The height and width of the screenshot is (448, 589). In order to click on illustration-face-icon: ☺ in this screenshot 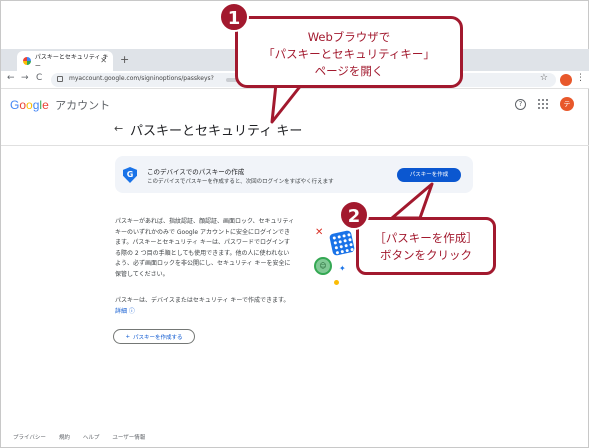, I will do `click(323, 266)`.